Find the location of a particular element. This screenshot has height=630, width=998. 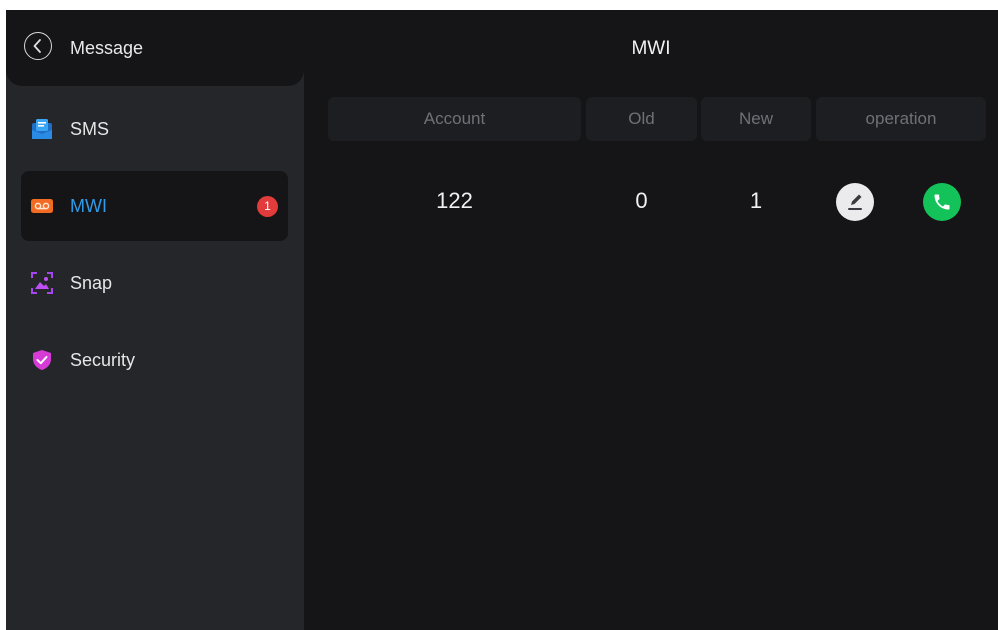

snapshot-icon is located at coordinates (42, 283).